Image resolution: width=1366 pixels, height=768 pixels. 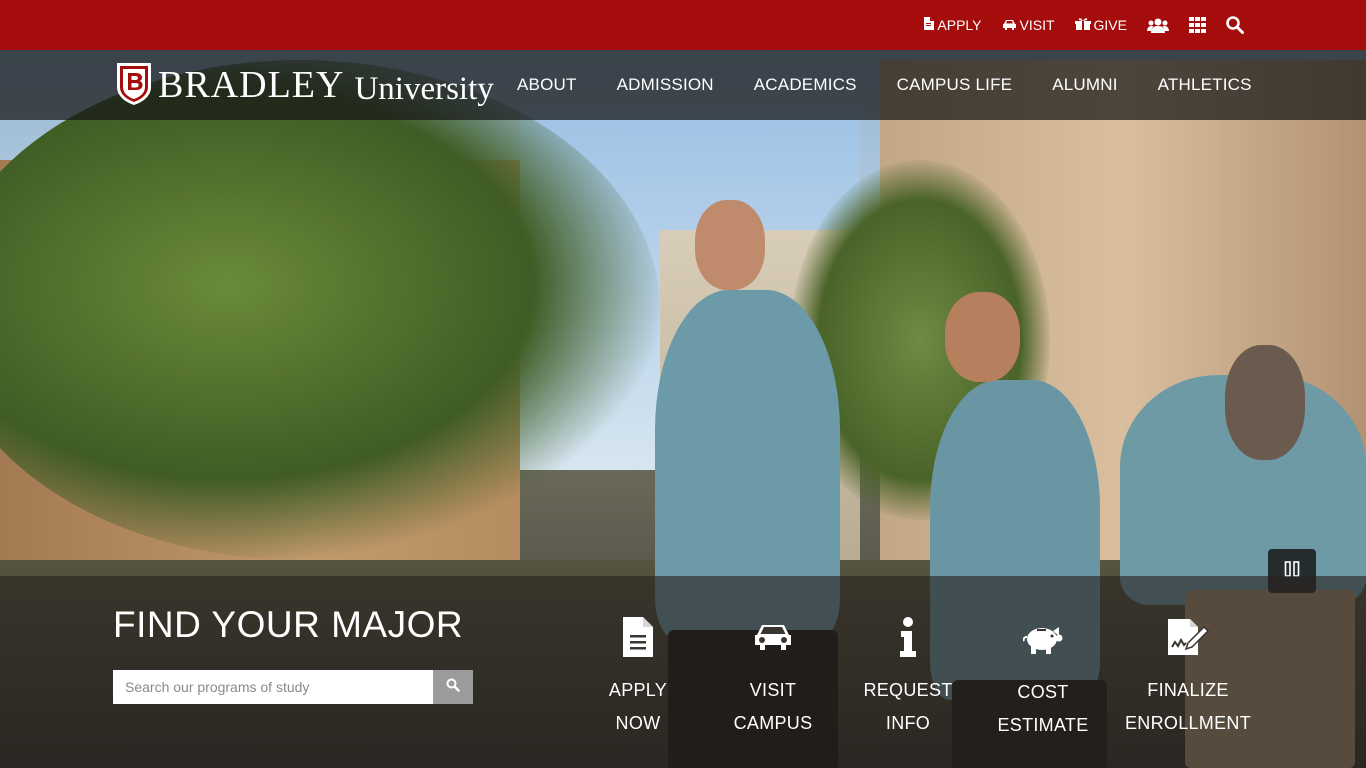 I want to click on nav-item-athletics: ATHLETICS, so click(x=1205, y=85).